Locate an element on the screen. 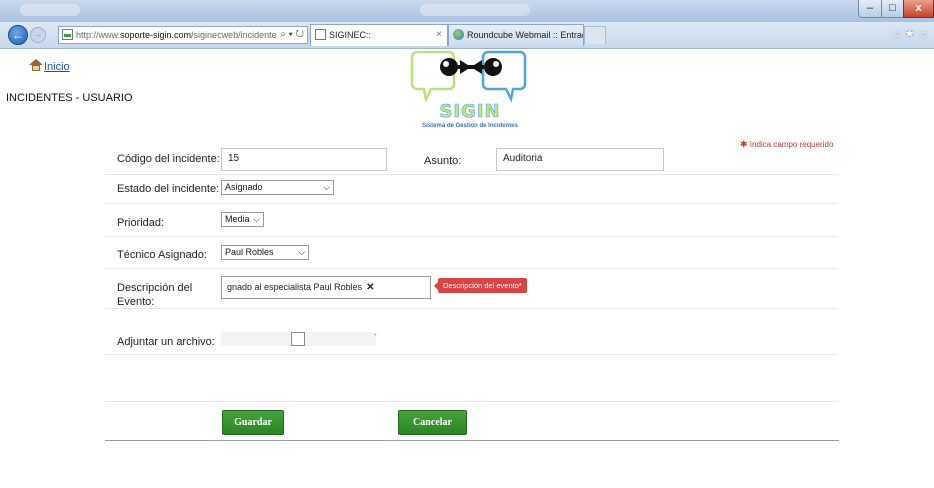 This screenshot has width=934, height=488. descripcion-label-line2: Evento: is located at coordinates (136, 302).